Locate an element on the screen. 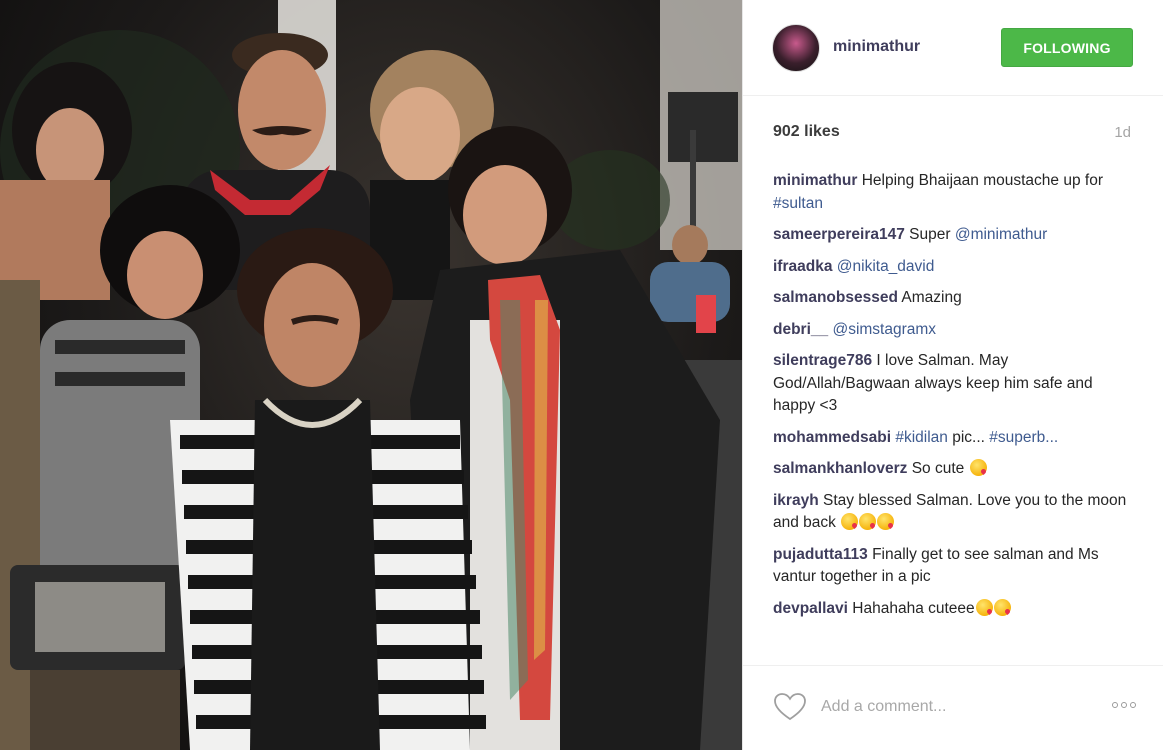  more-options-icon is located at coordinates (1124, 705).